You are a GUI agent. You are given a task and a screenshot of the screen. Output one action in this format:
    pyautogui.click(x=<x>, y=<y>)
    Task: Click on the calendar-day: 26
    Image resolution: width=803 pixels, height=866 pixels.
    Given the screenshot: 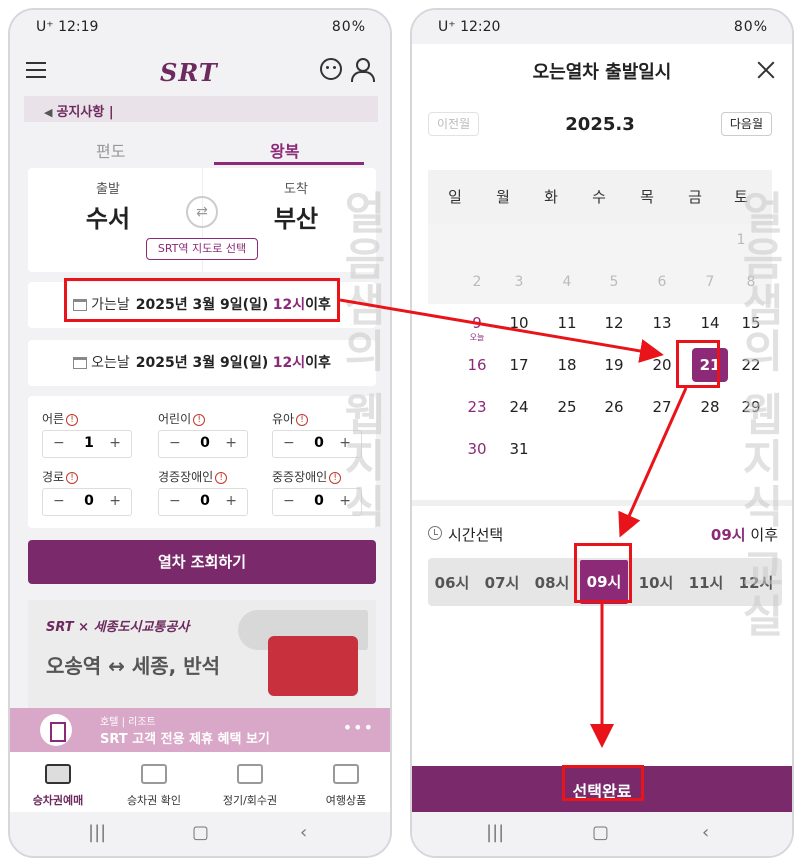 What is the action you would take?
    pyautogui.click(x=614, y=407)
    